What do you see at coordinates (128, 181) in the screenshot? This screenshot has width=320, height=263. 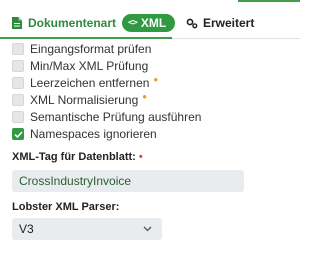 I see `xml-tag-input: CrossIndustryInvoice` at bounding box center [128, 181].